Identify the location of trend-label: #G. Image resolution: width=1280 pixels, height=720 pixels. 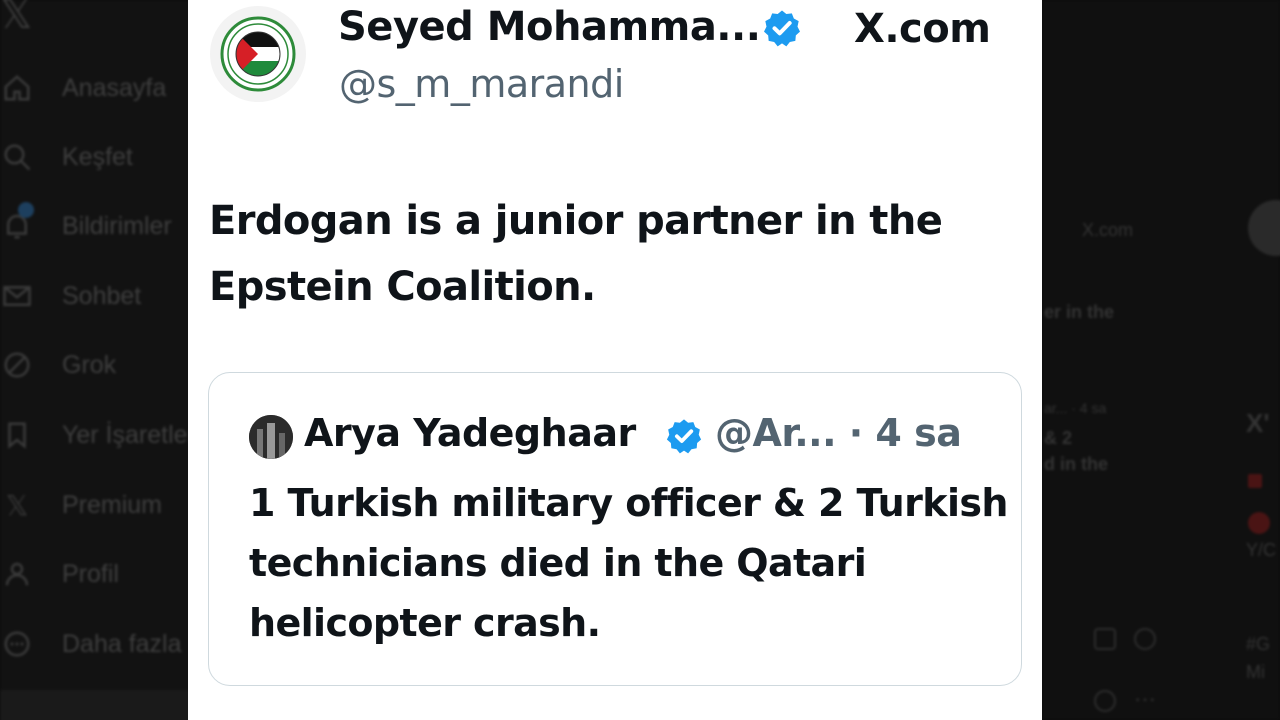
(1258, 644).